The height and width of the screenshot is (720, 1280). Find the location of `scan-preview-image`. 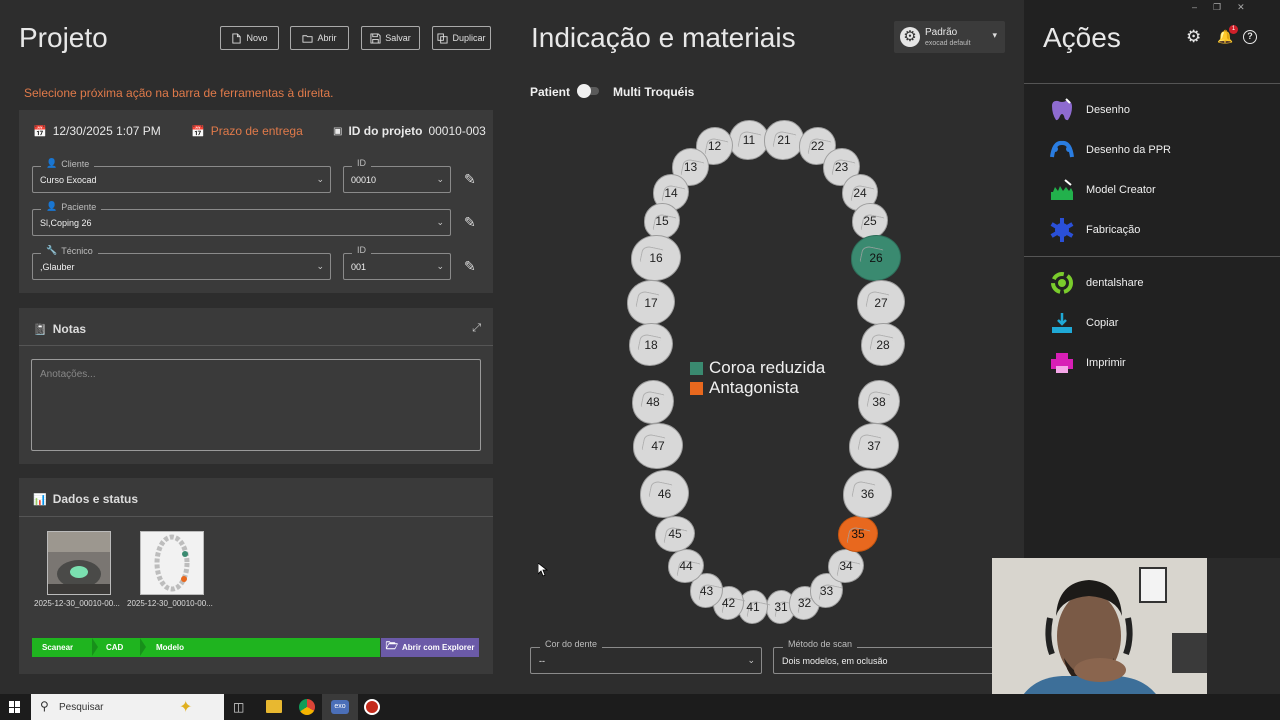

scan-preview-image is located at coordinates (79, 563).